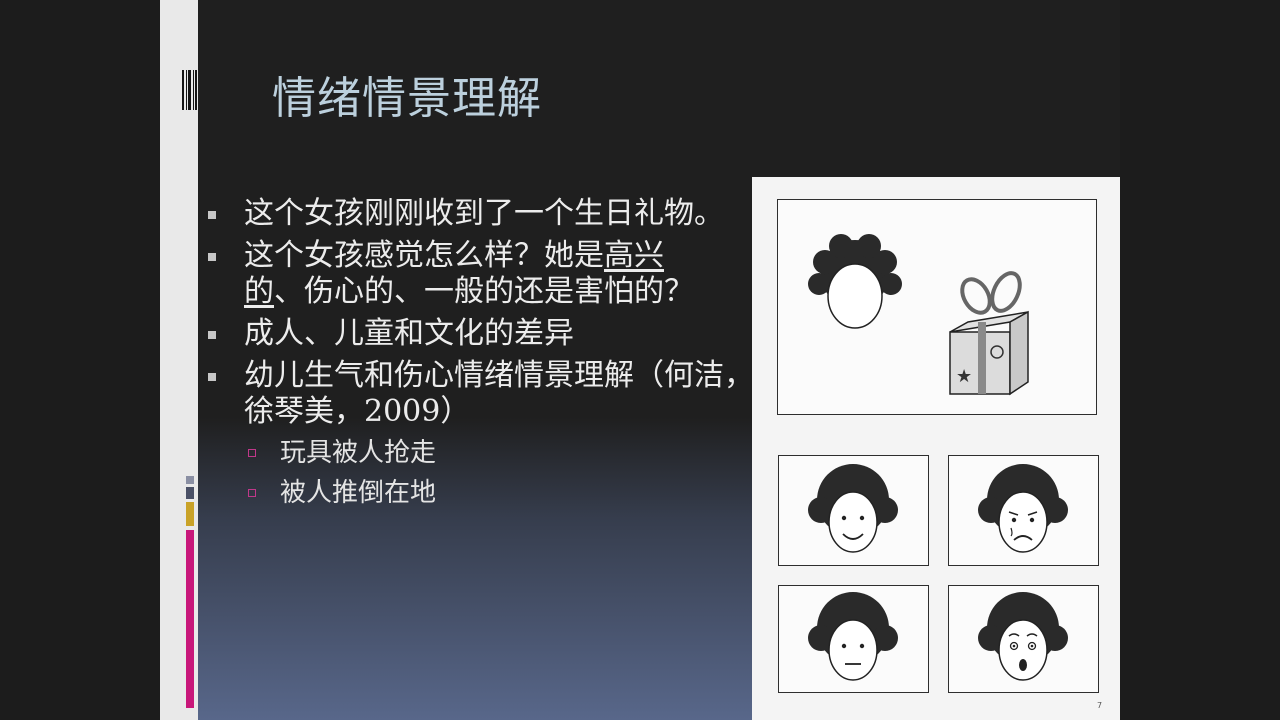 Image resolution: width=1280 pixels, height=720 pixels. Describe the element at coordinates (1100, 705) in the screenshot. I see `page-number: 7` at that location.